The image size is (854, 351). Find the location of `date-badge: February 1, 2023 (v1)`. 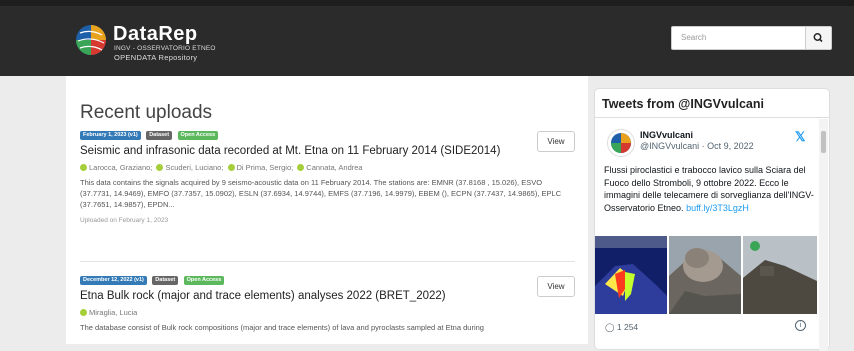

date-badge: February 1, 2023 (v1) is located at coordinates (110, 135).